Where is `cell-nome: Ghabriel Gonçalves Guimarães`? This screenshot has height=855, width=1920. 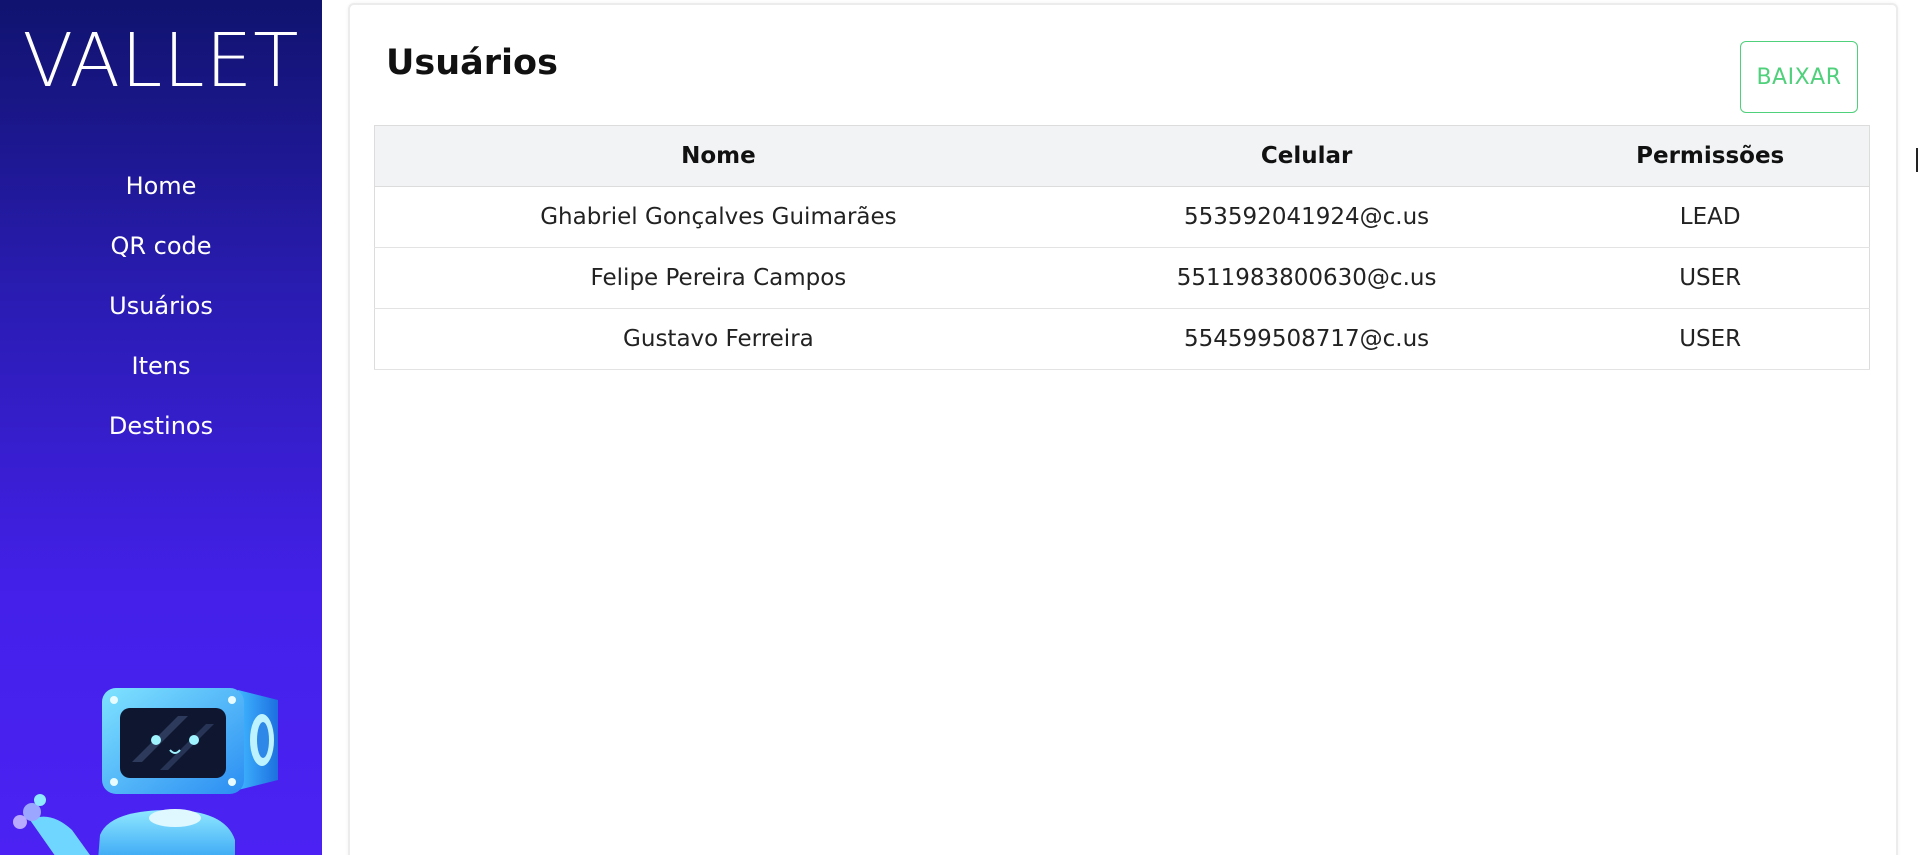
cell-nome: Ghabriel Gonçalves Guimarães is located at coordinates (718, 217).